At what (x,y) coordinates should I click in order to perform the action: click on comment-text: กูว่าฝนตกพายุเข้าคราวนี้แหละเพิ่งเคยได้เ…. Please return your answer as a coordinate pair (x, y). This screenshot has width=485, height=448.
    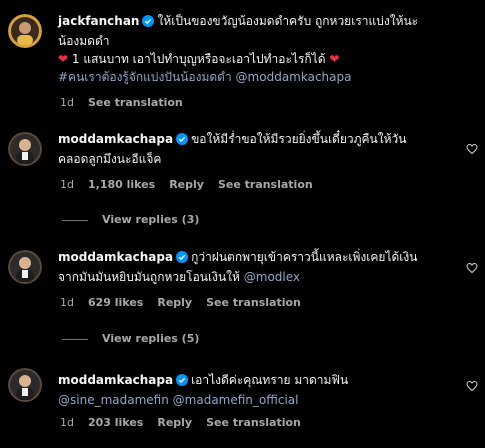
    Looking at the image, I should click on (304, 257).